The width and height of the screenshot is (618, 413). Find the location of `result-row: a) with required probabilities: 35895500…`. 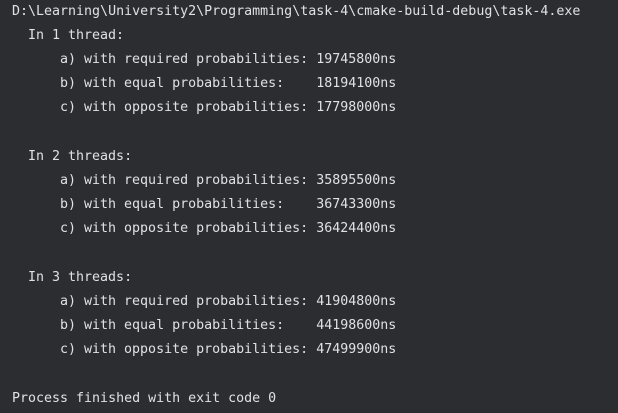

result-row: a) with required probabilities: 35895500… is located at coordinates (228, 181).